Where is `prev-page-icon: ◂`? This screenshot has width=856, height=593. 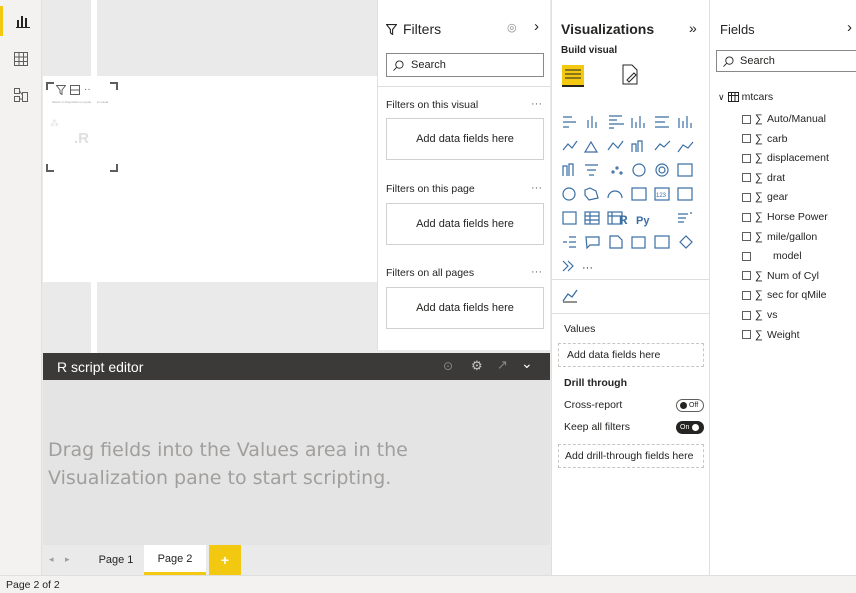 prev-page-icon: ◂ is located at coordinates (51, 559).